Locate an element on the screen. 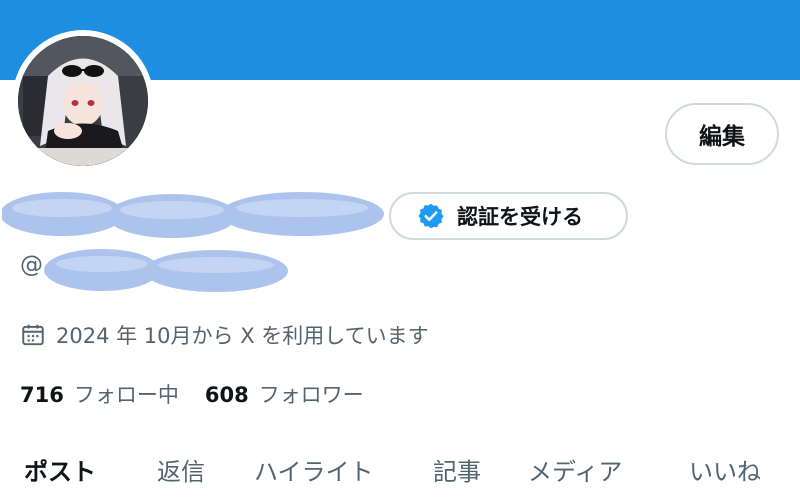 This screenshot has width=800, height=498. following-count: 716 is located at coordinates (42, 395).